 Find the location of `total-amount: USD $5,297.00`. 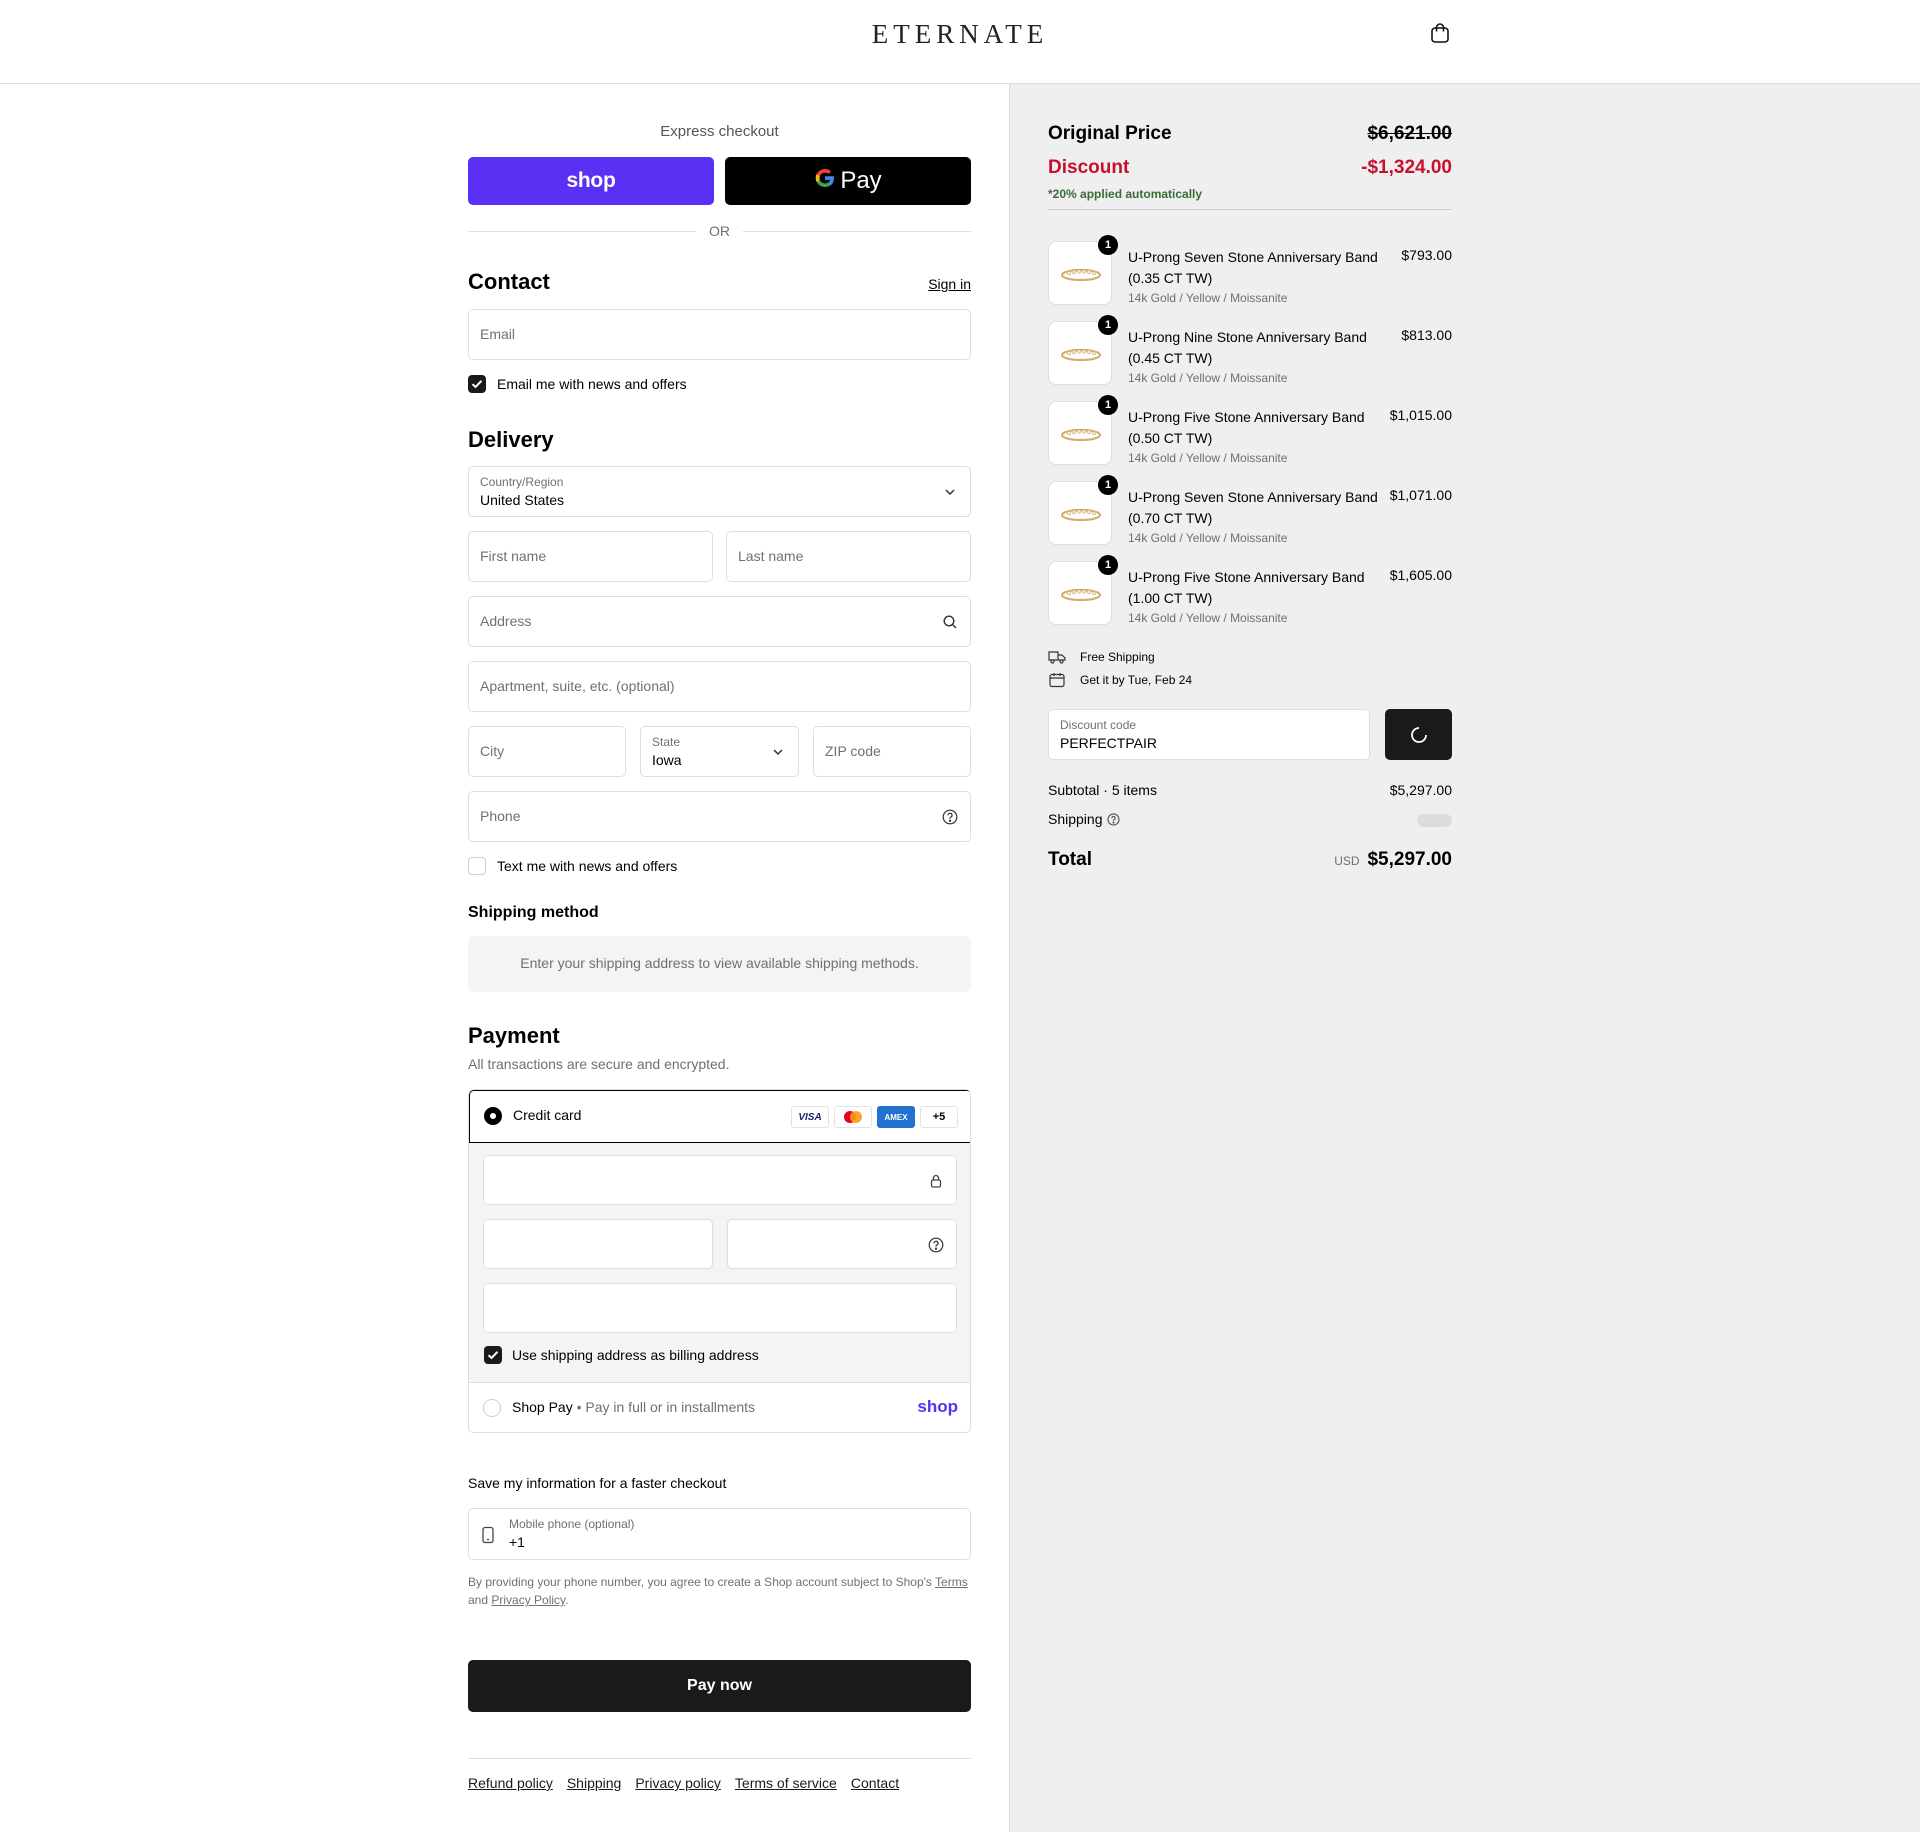

total-amount: USD $5,297.00 is located at coordinates (1393, 860).